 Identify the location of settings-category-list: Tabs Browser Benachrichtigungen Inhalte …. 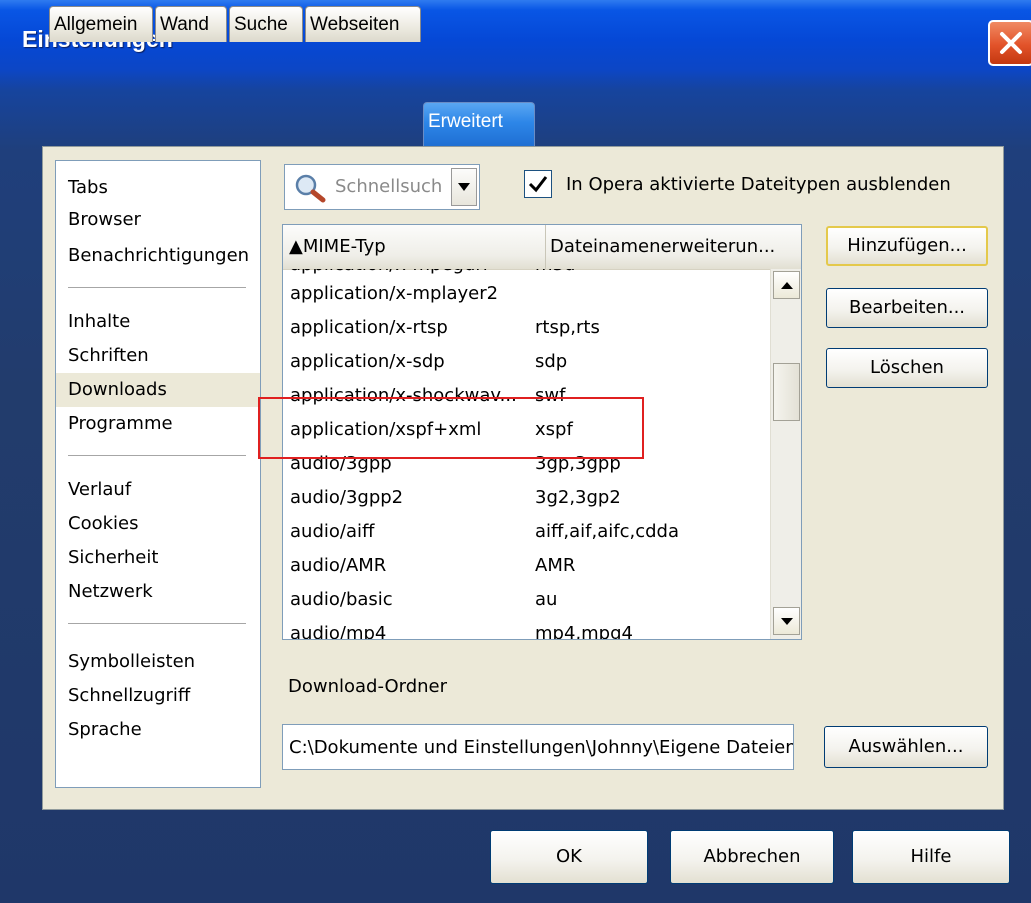
(158, 474).